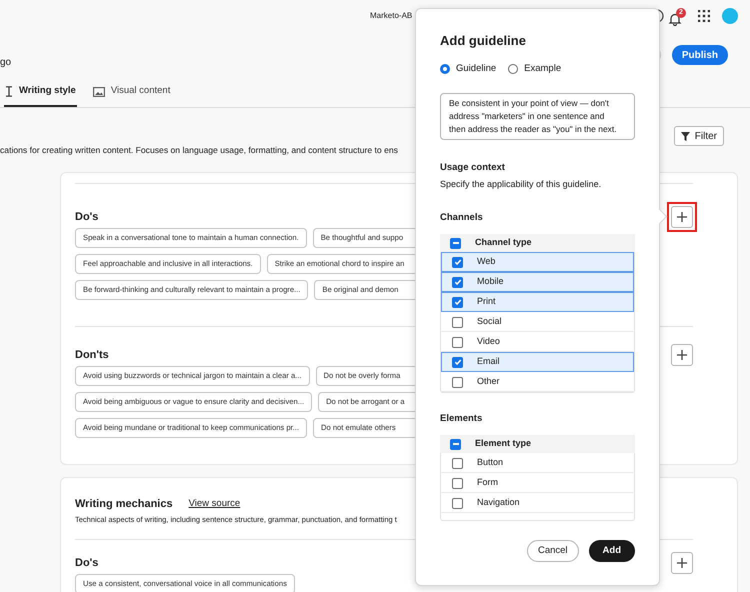 This screenshot has height=592, width=750. I want to click on column-header: Element type, so click(503, 443).